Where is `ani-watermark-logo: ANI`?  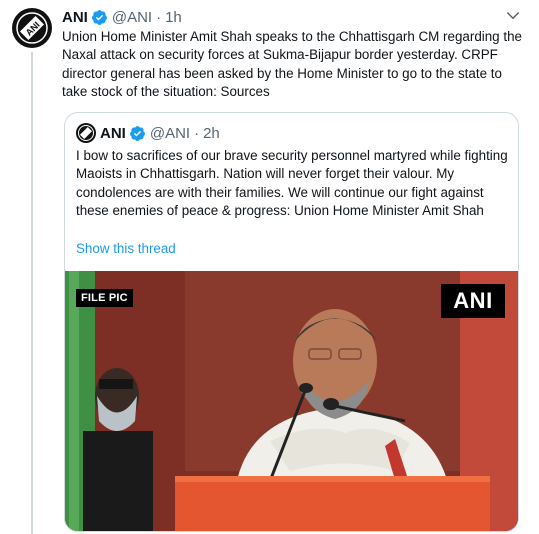
ani-watermark-logo: ANI is located at coordinates (473, 301).